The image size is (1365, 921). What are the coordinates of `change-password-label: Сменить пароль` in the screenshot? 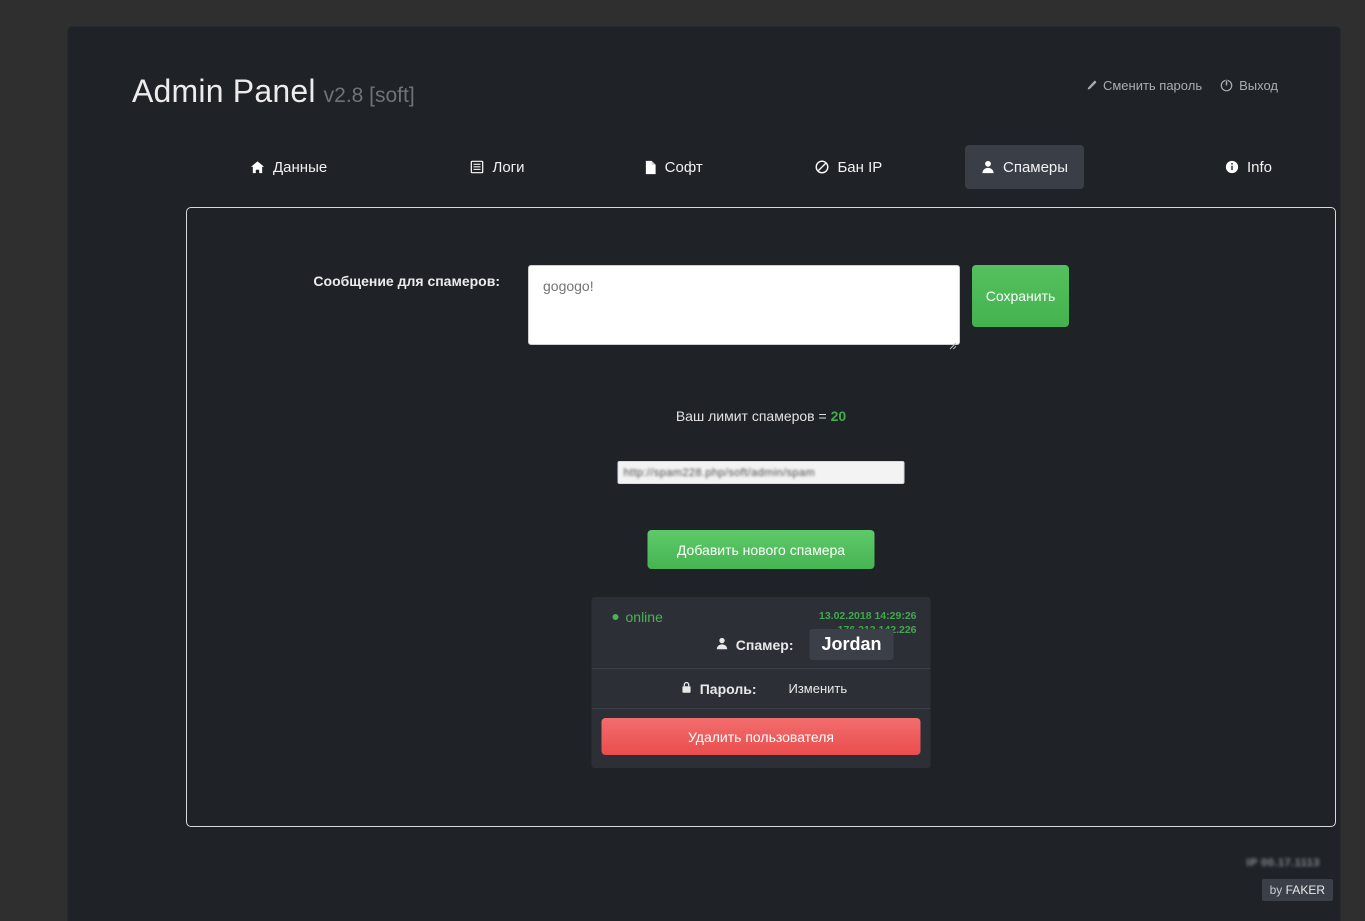 It's located at (1152, 85).